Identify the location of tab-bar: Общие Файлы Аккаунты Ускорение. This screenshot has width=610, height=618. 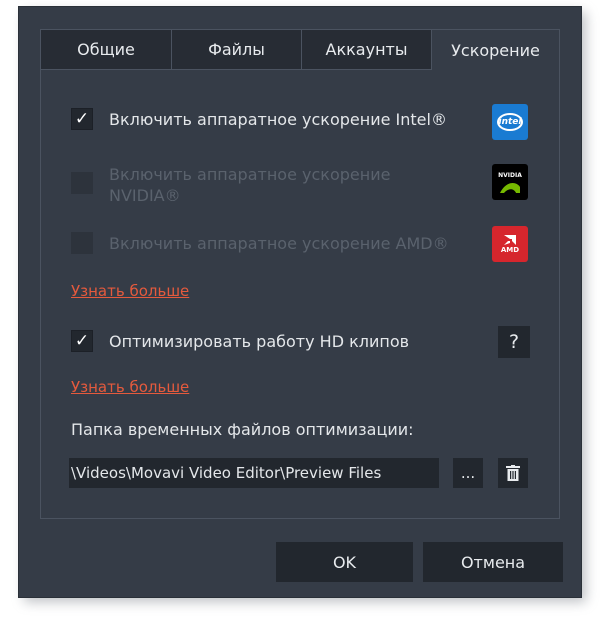
(300, 50).